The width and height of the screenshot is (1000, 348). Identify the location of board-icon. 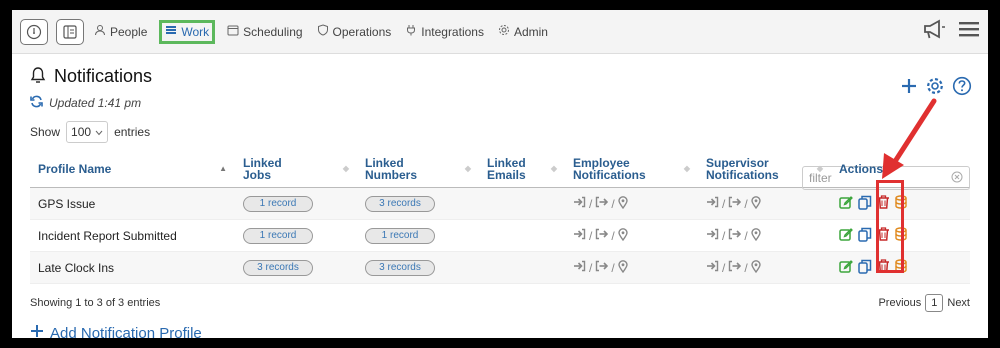
(70, 31).